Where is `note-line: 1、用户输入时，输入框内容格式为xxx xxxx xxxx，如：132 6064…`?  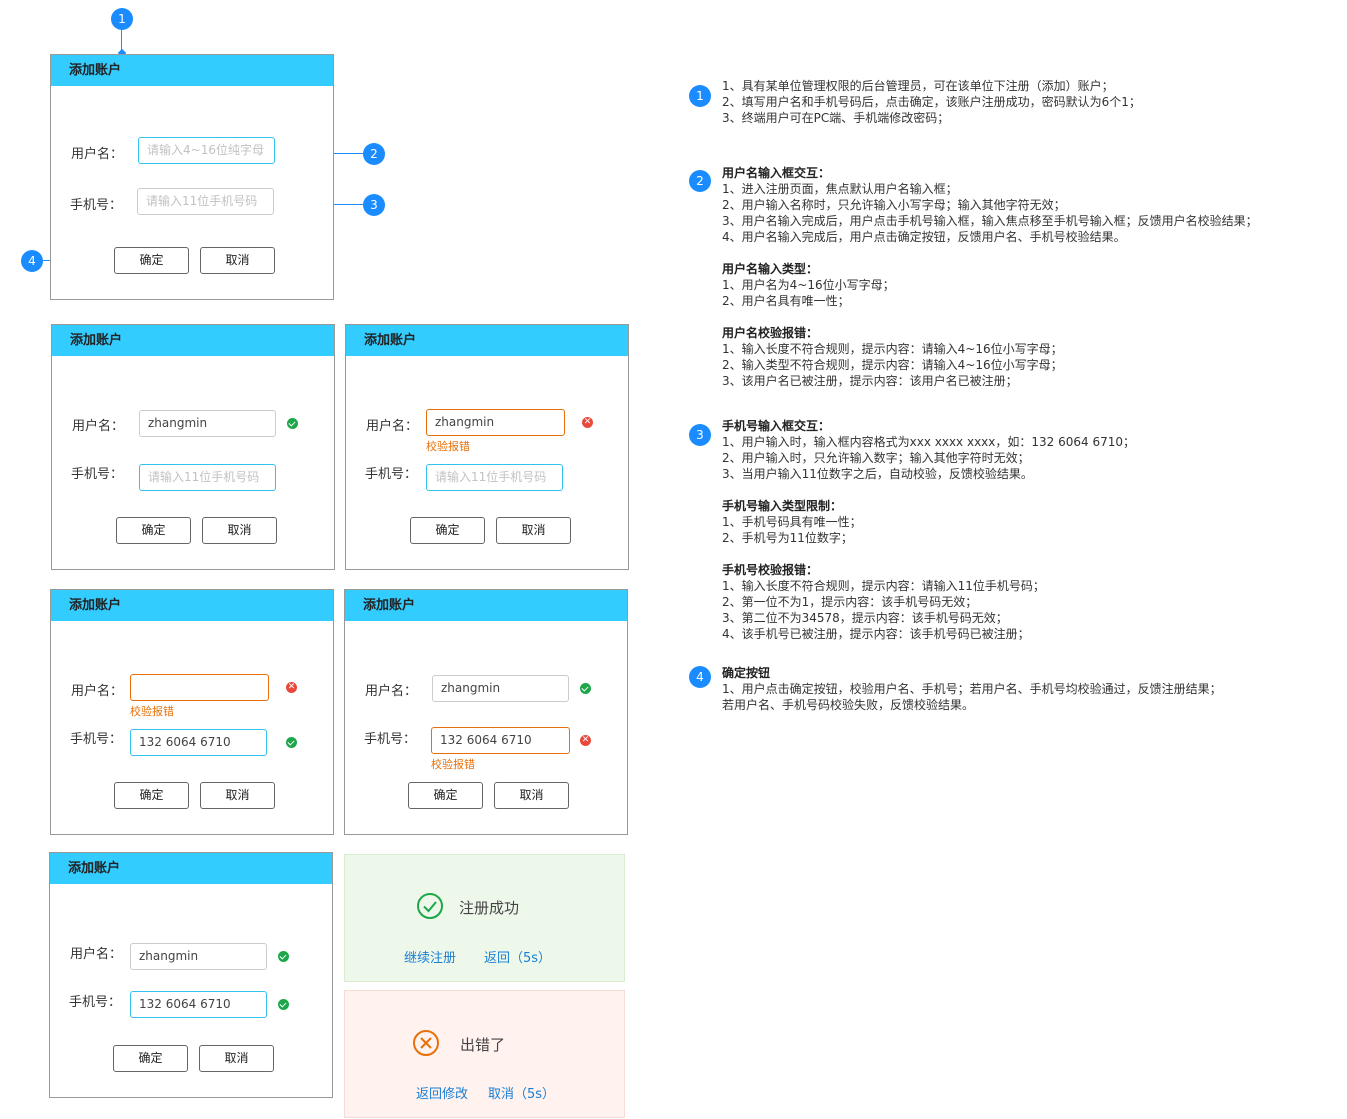
note-line: 1、用户输入时，输入框内容格式为xxx xxxx xxxx，如：132 6064… is located at coordinates (928, 442).